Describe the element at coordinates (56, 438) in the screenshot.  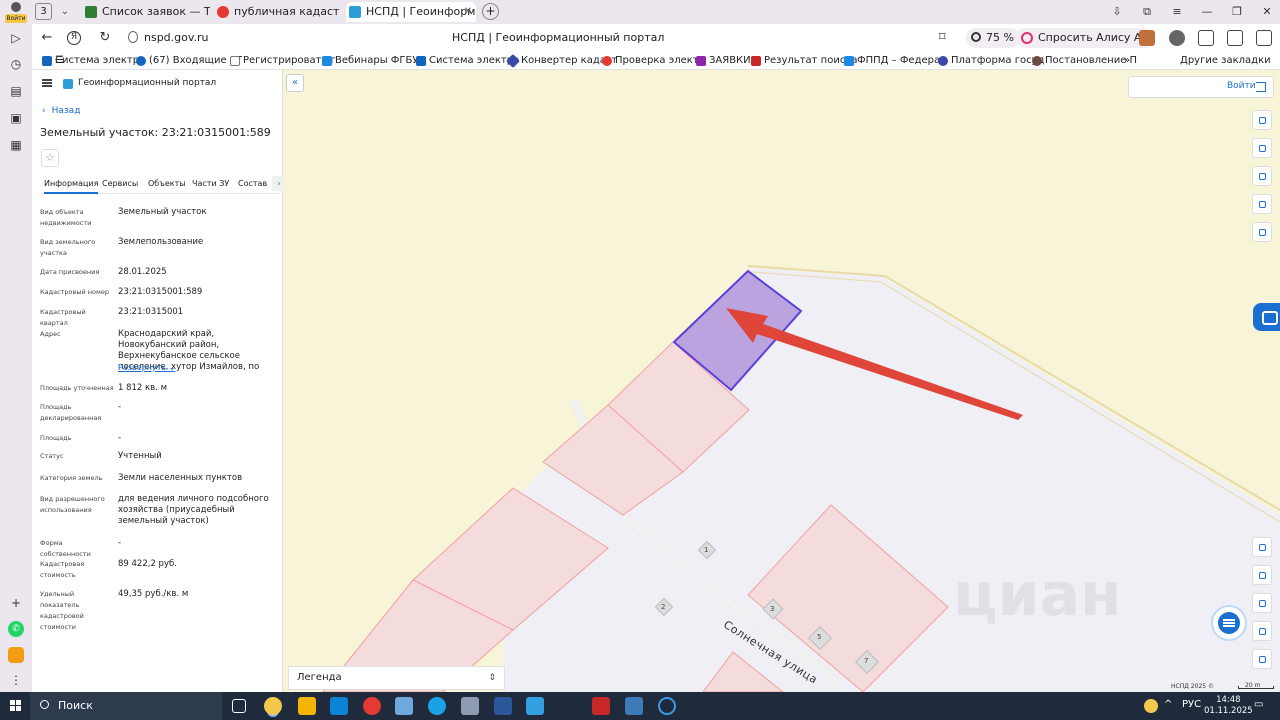
I see `info-label: Площадь` at that location.